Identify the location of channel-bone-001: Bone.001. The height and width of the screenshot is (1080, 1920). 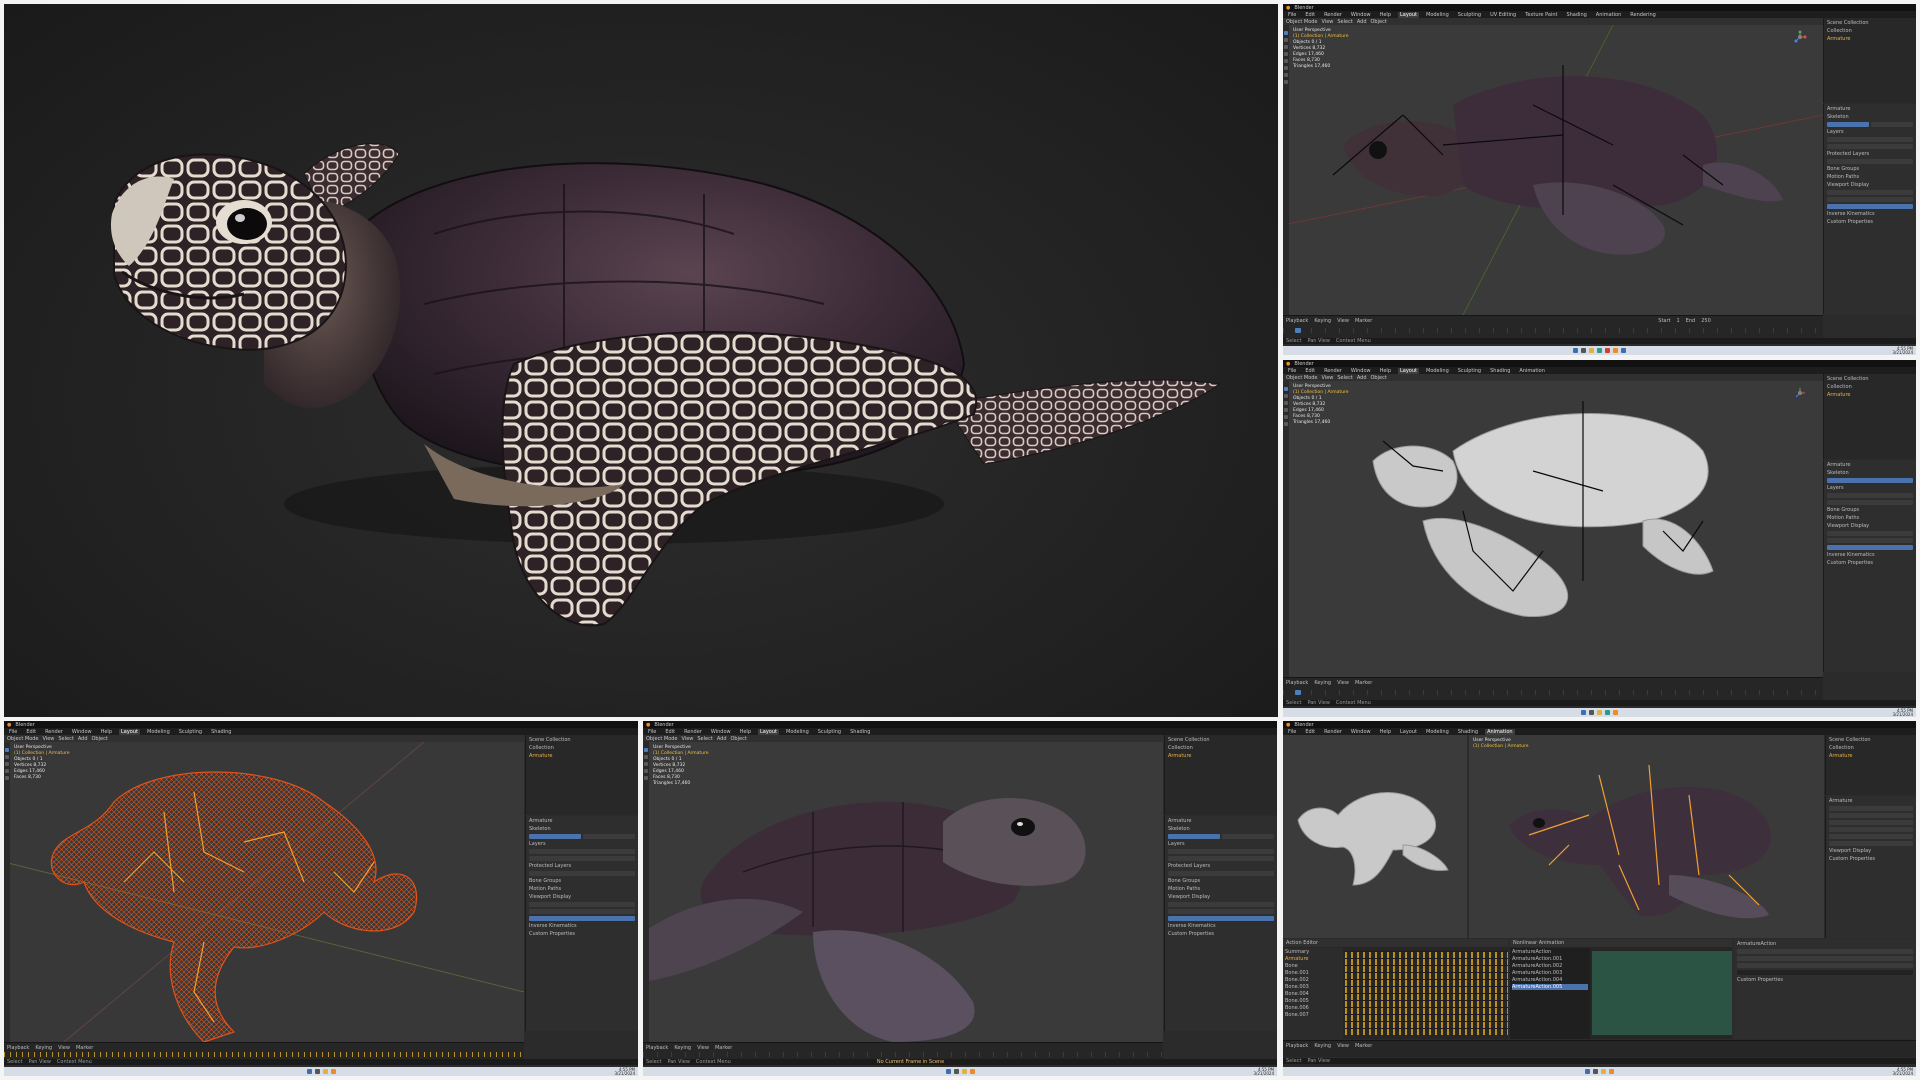
(1313, 973).